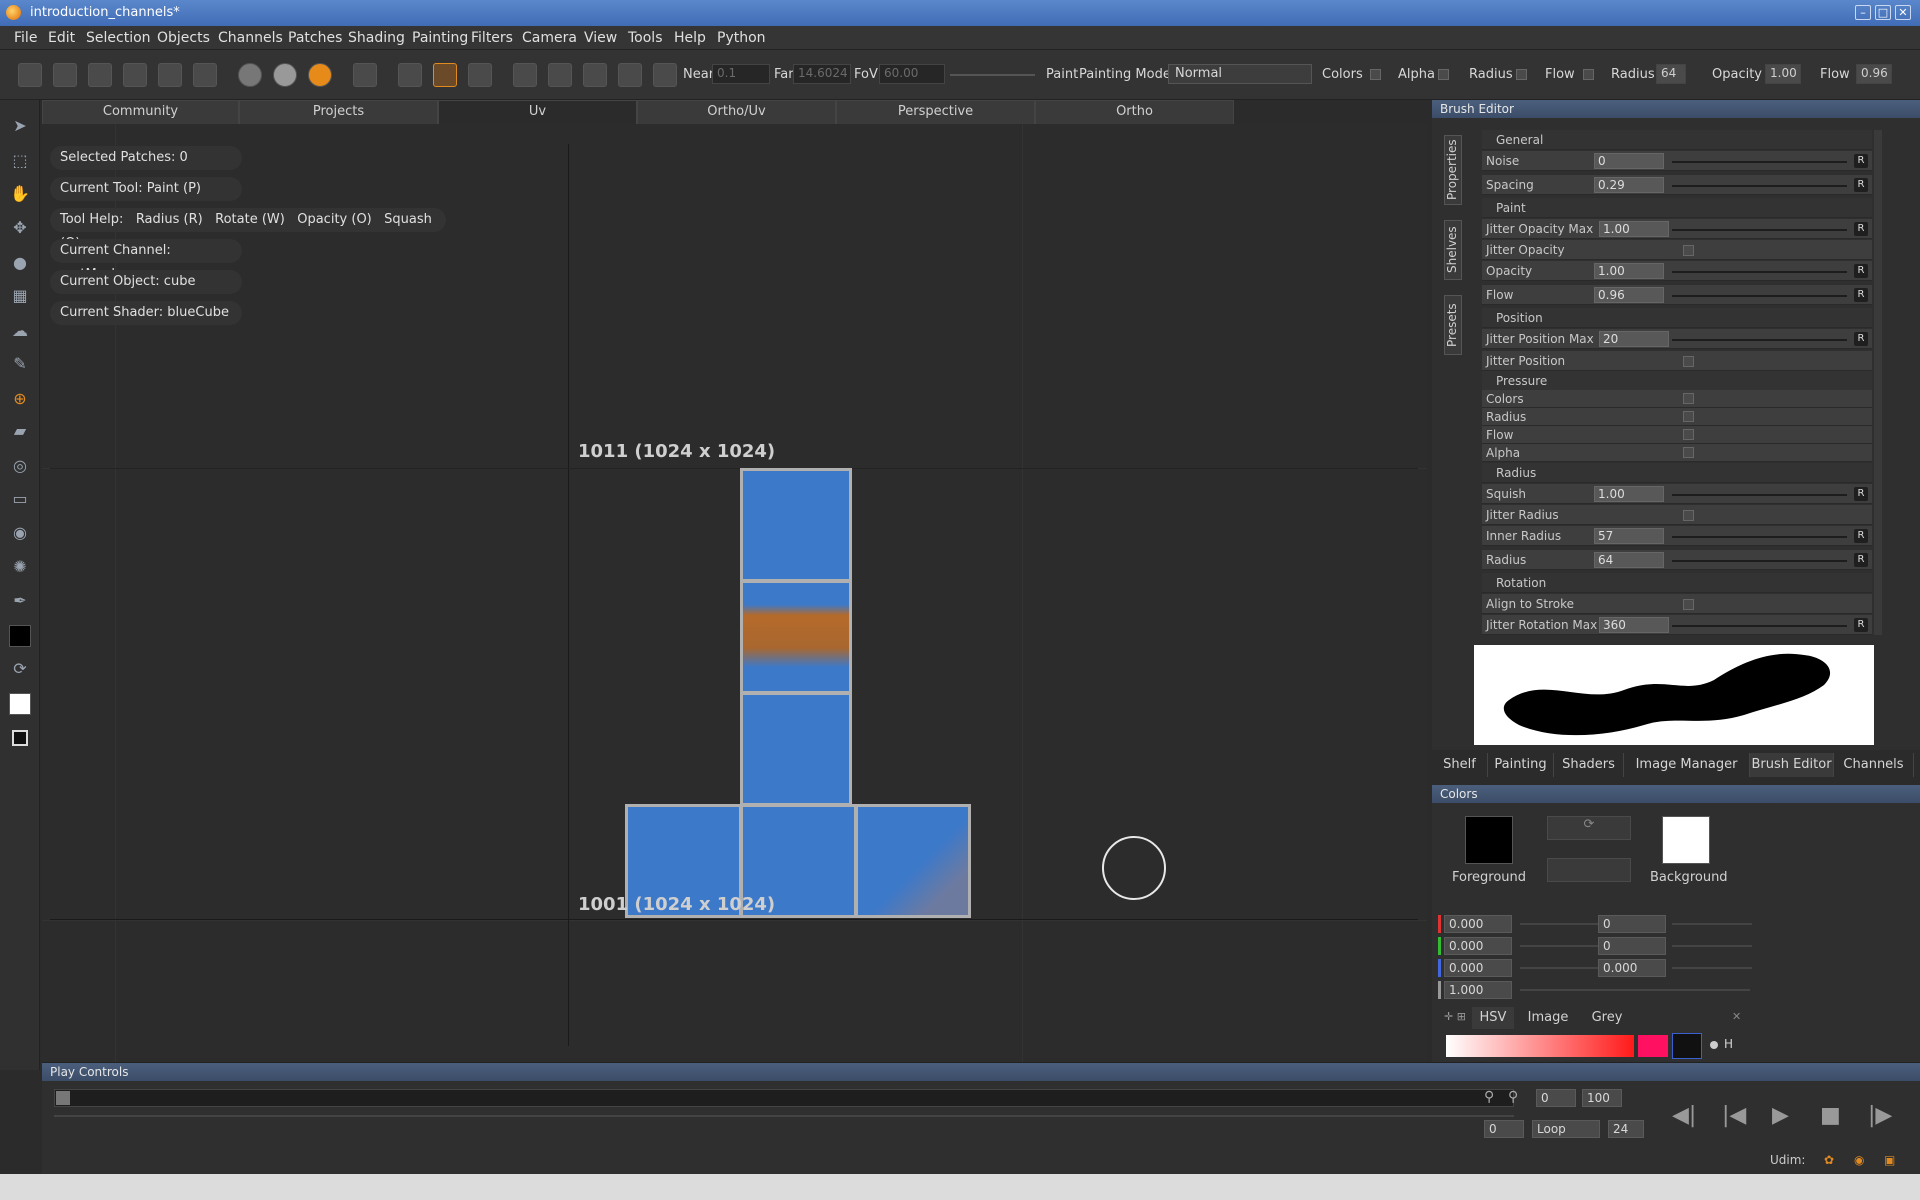 This screenshot has height=1200, width=1920. I want to click on squish-reset-button: R, so click(1861, 494).